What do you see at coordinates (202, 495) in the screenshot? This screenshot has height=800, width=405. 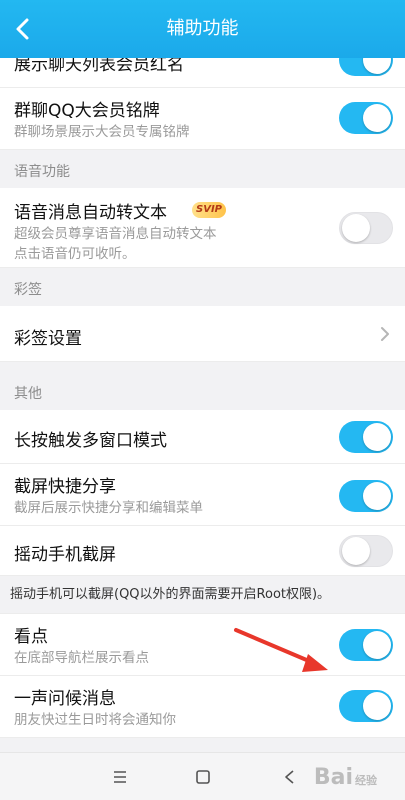 I see `setting-row-screenshot-share: 截屏快捷分享 截屏后展示快捷分享和编辑菜单` at bounding box center [202, 495].